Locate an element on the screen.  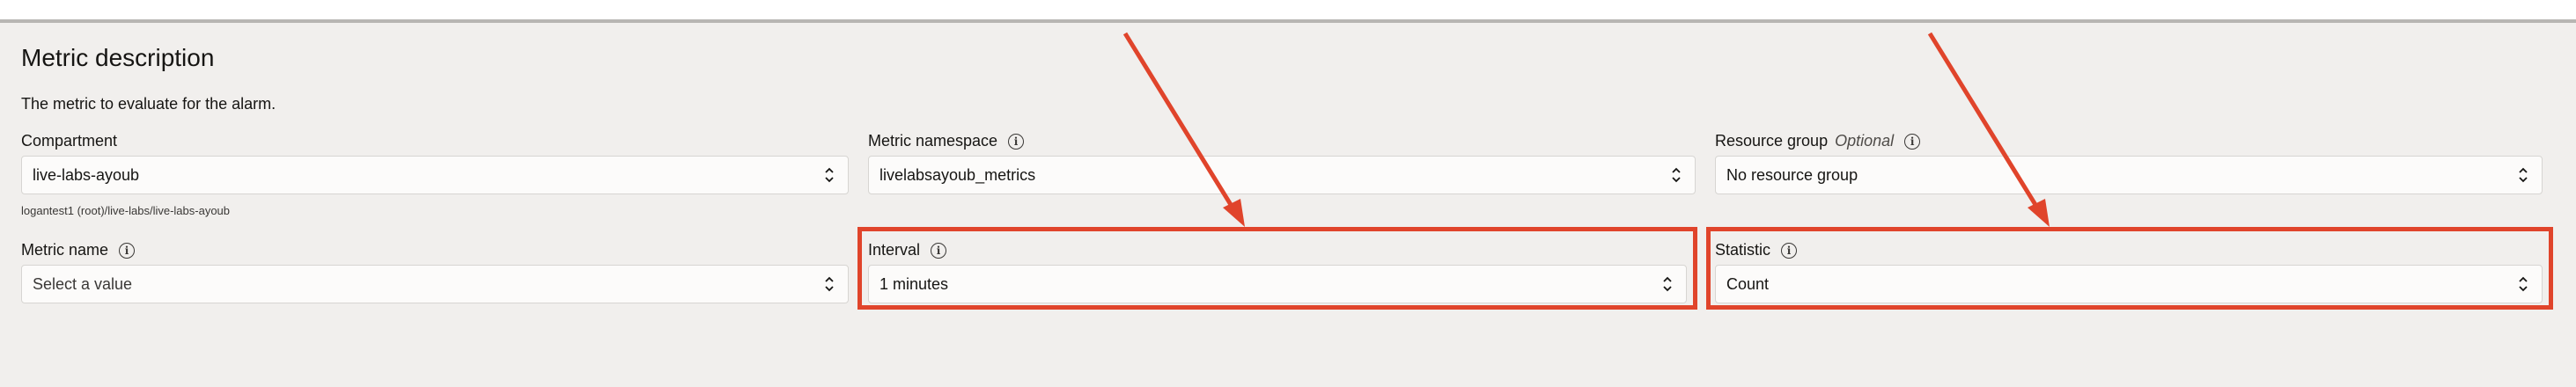
interval-label: Interval i is located at coordinates (908, 250).